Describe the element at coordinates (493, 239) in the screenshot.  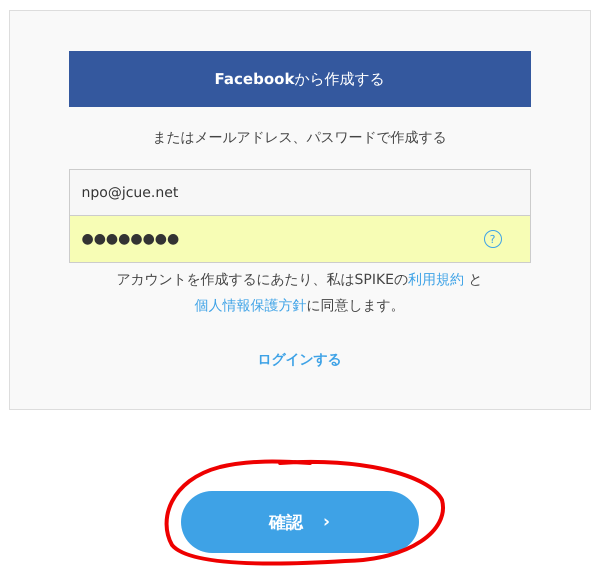
I see `help-icon: ?` at that location.